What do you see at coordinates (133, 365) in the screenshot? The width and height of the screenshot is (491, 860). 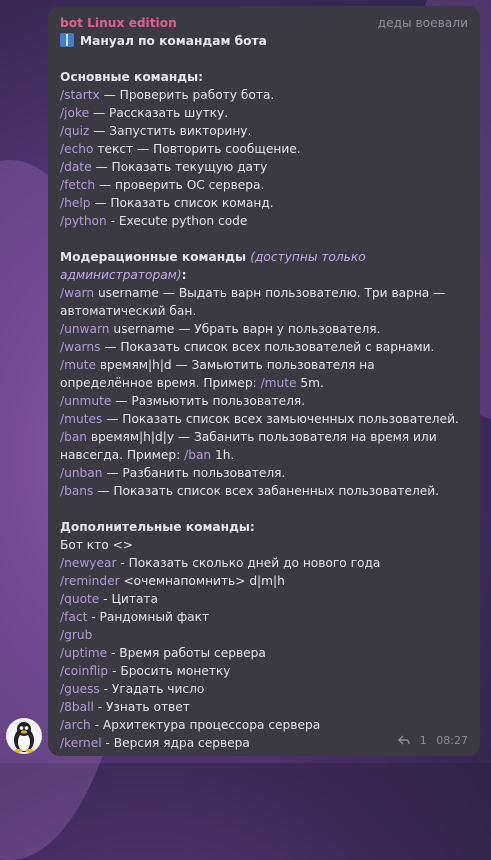 I see `command-argument: времям|h|d` at bounding box center [133, 365].